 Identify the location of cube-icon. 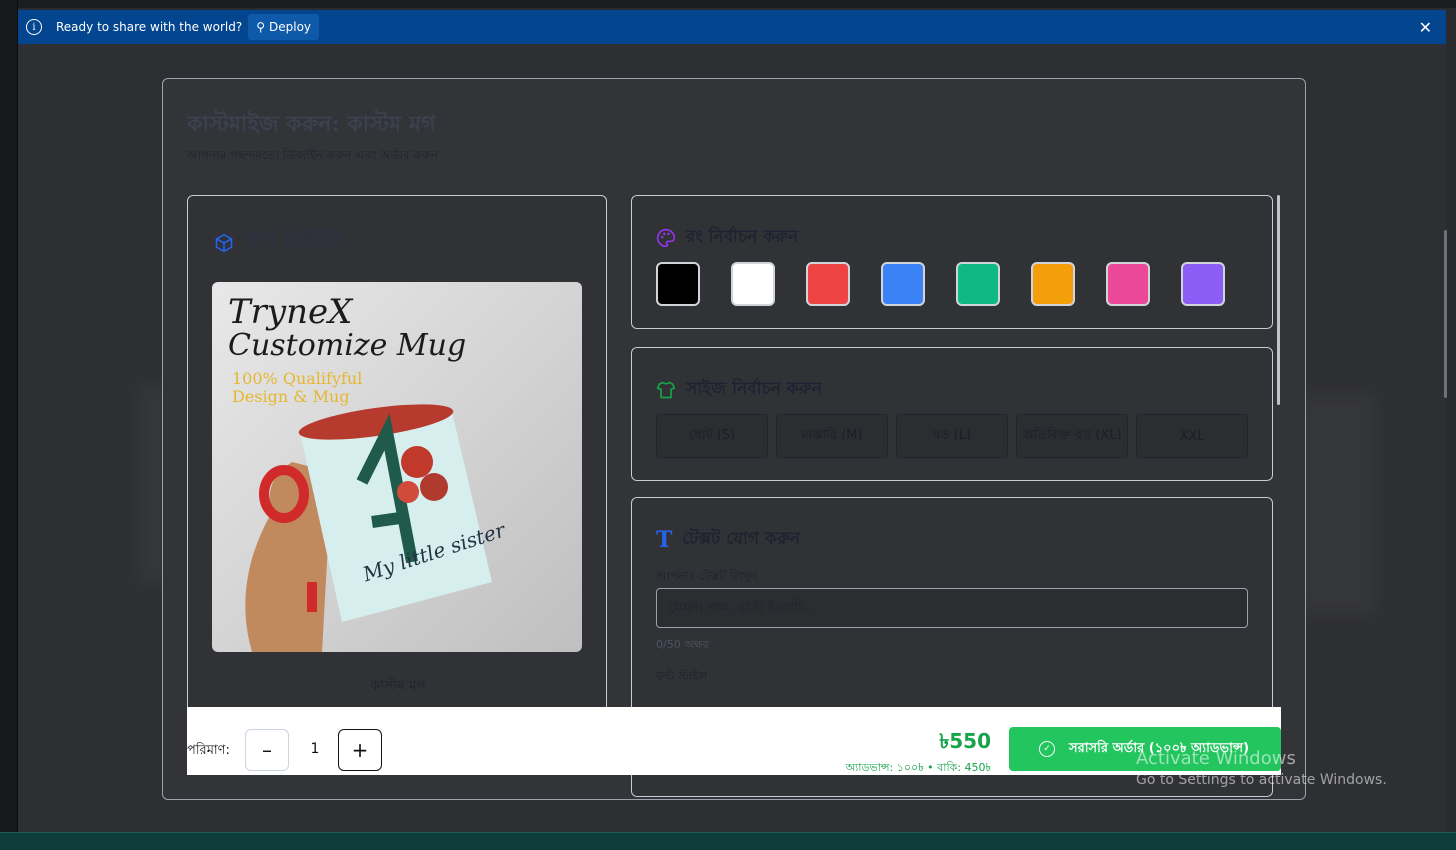
(224, 242).